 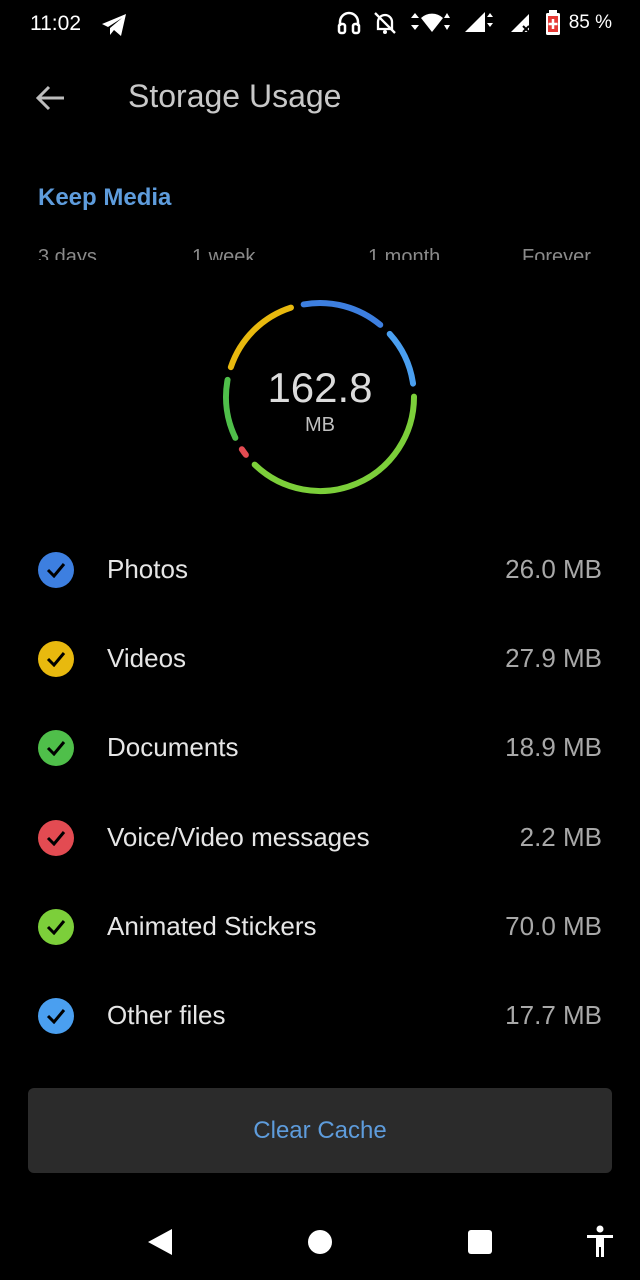 What do you see at coordinates (348, 23) in the screenshot?
I see `headphones-icon` at bounding box center [348, 23].